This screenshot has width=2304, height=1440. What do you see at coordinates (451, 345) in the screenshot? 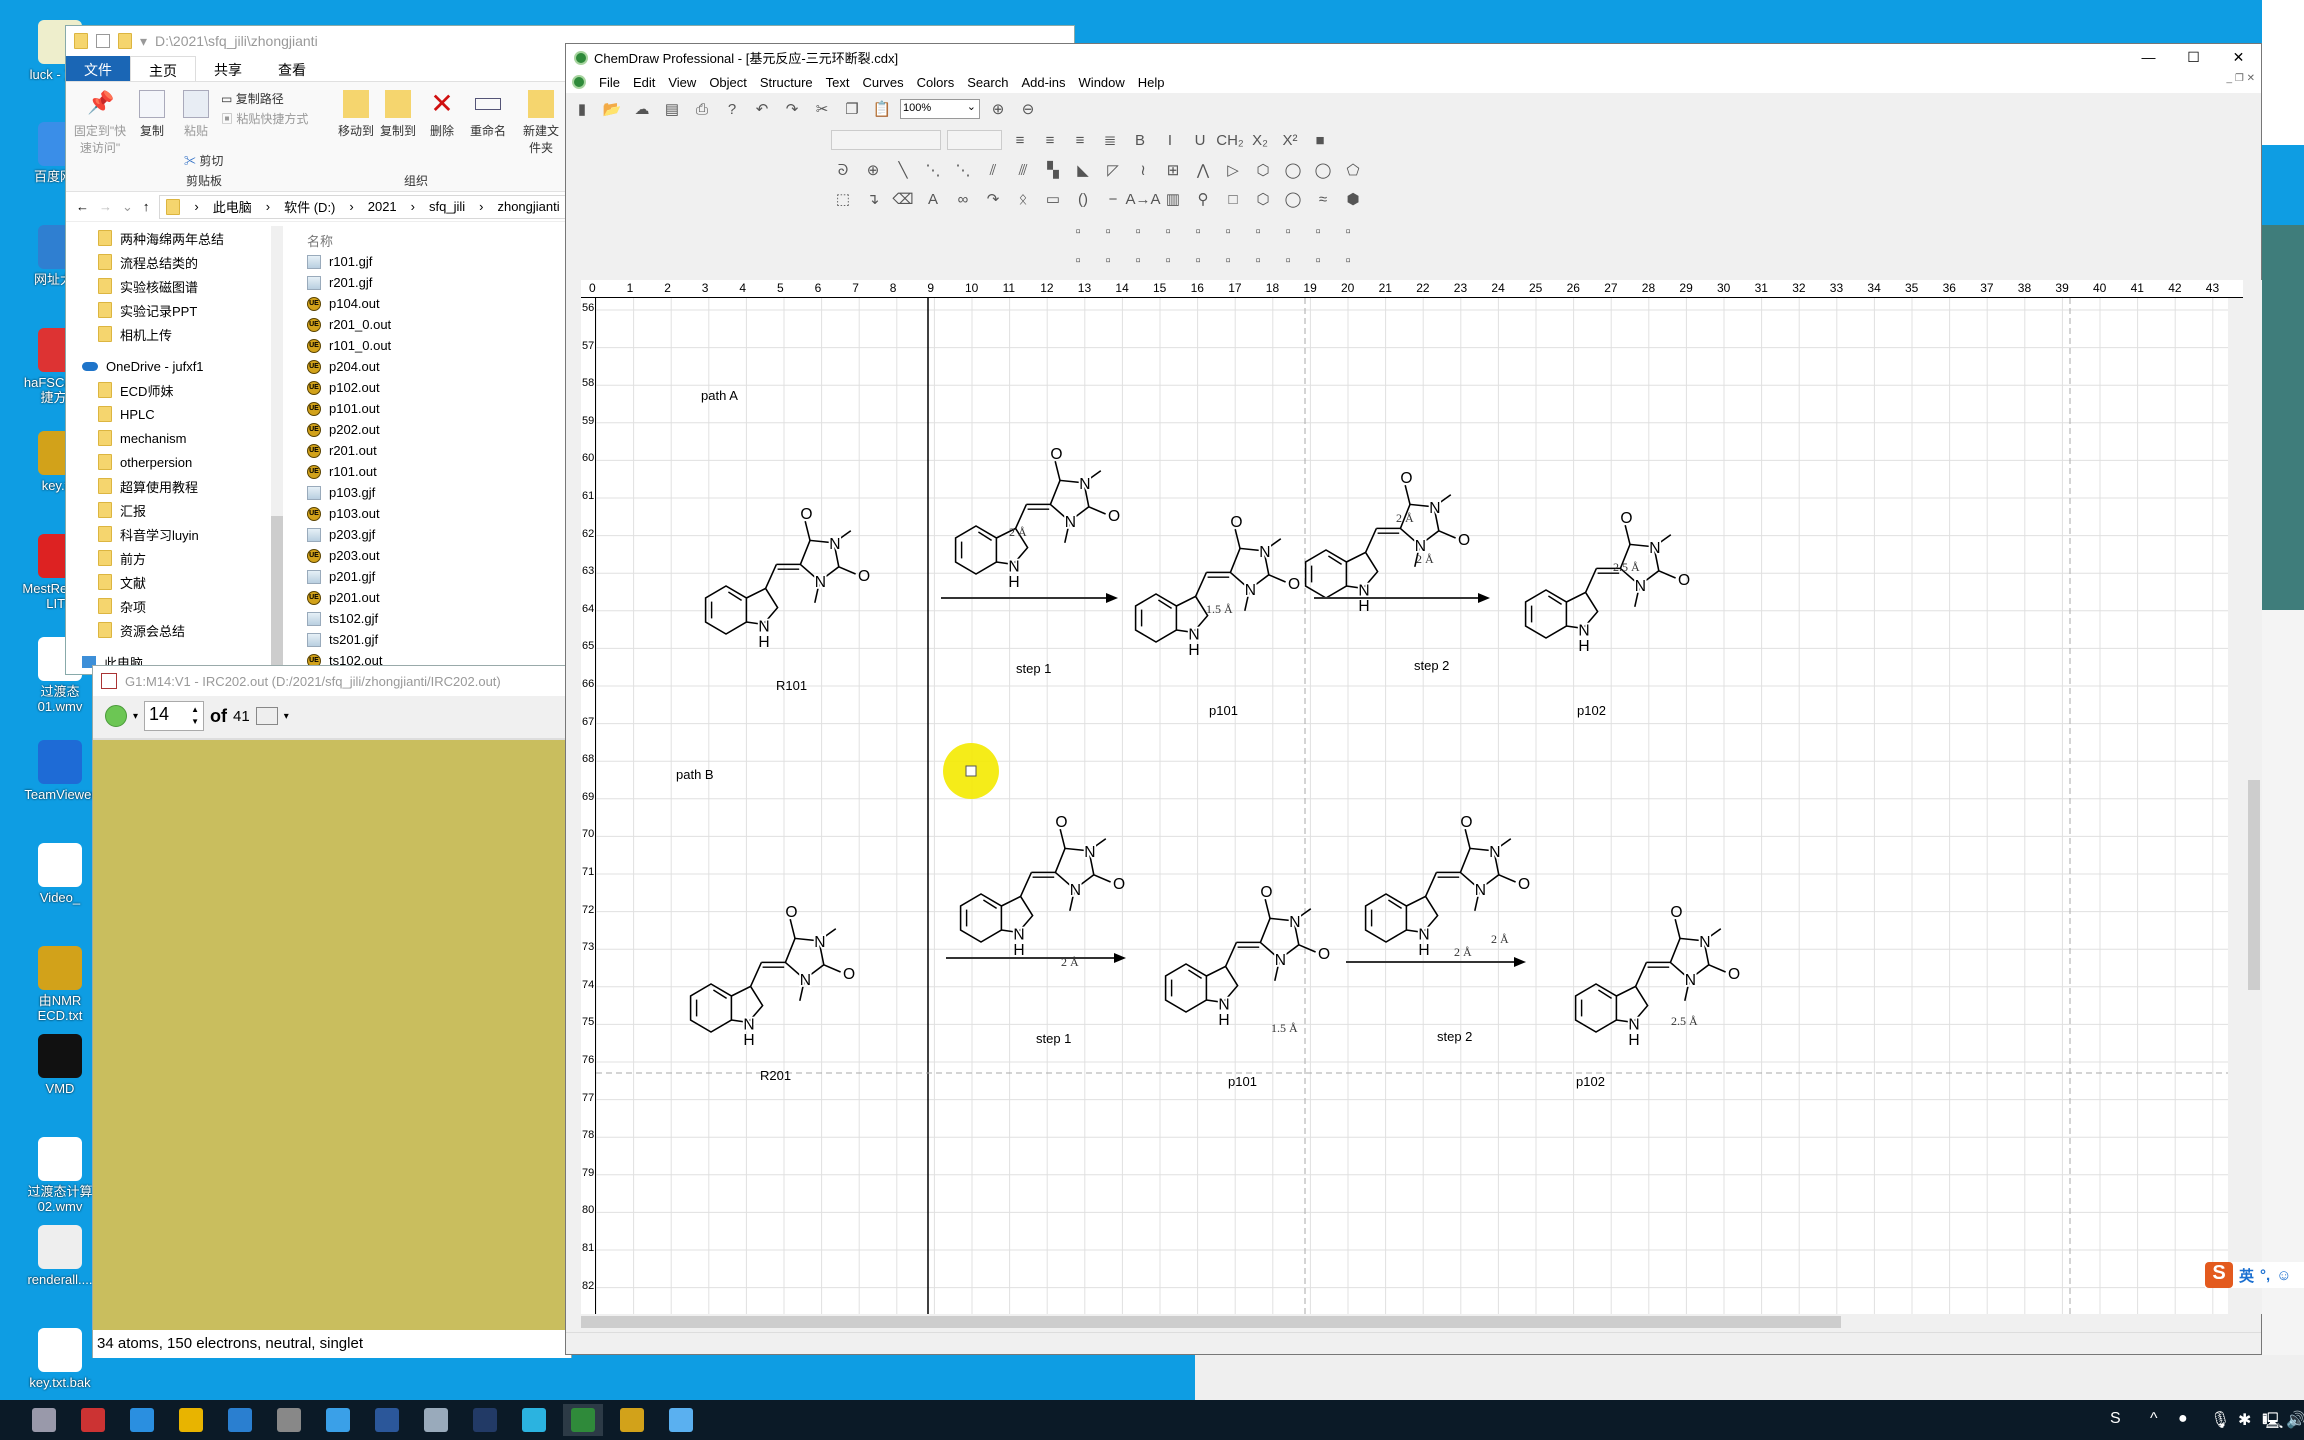
I see `file-item: UE r101_0.out` at bounding box center [451, 345].